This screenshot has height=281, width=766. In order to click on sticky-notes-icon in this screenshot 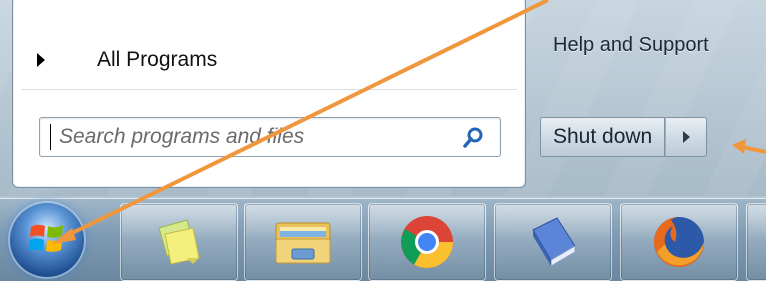, I will do `click(179, 242)`.